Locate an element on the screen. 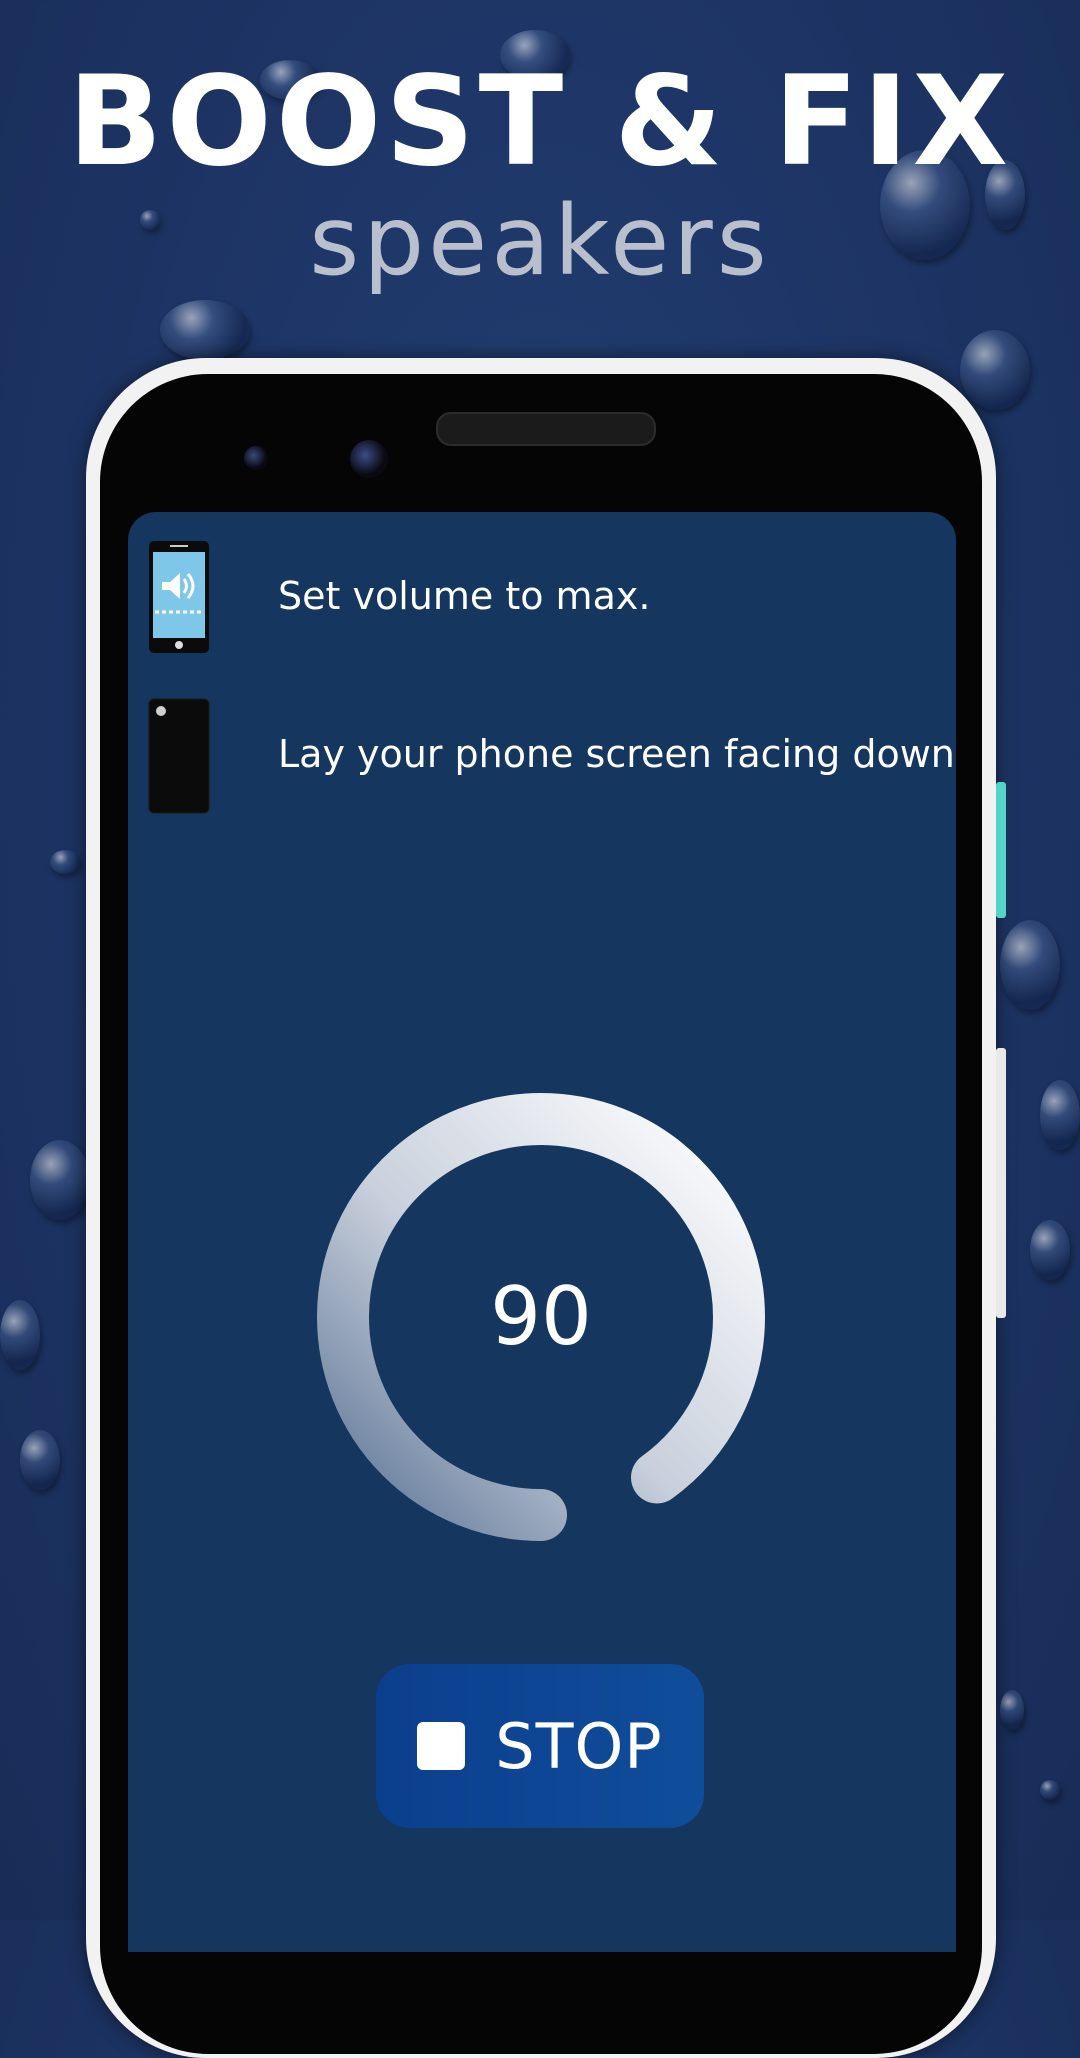 The image size is (1080, 2058). sensor-dot is located at coordinates (256, 458).